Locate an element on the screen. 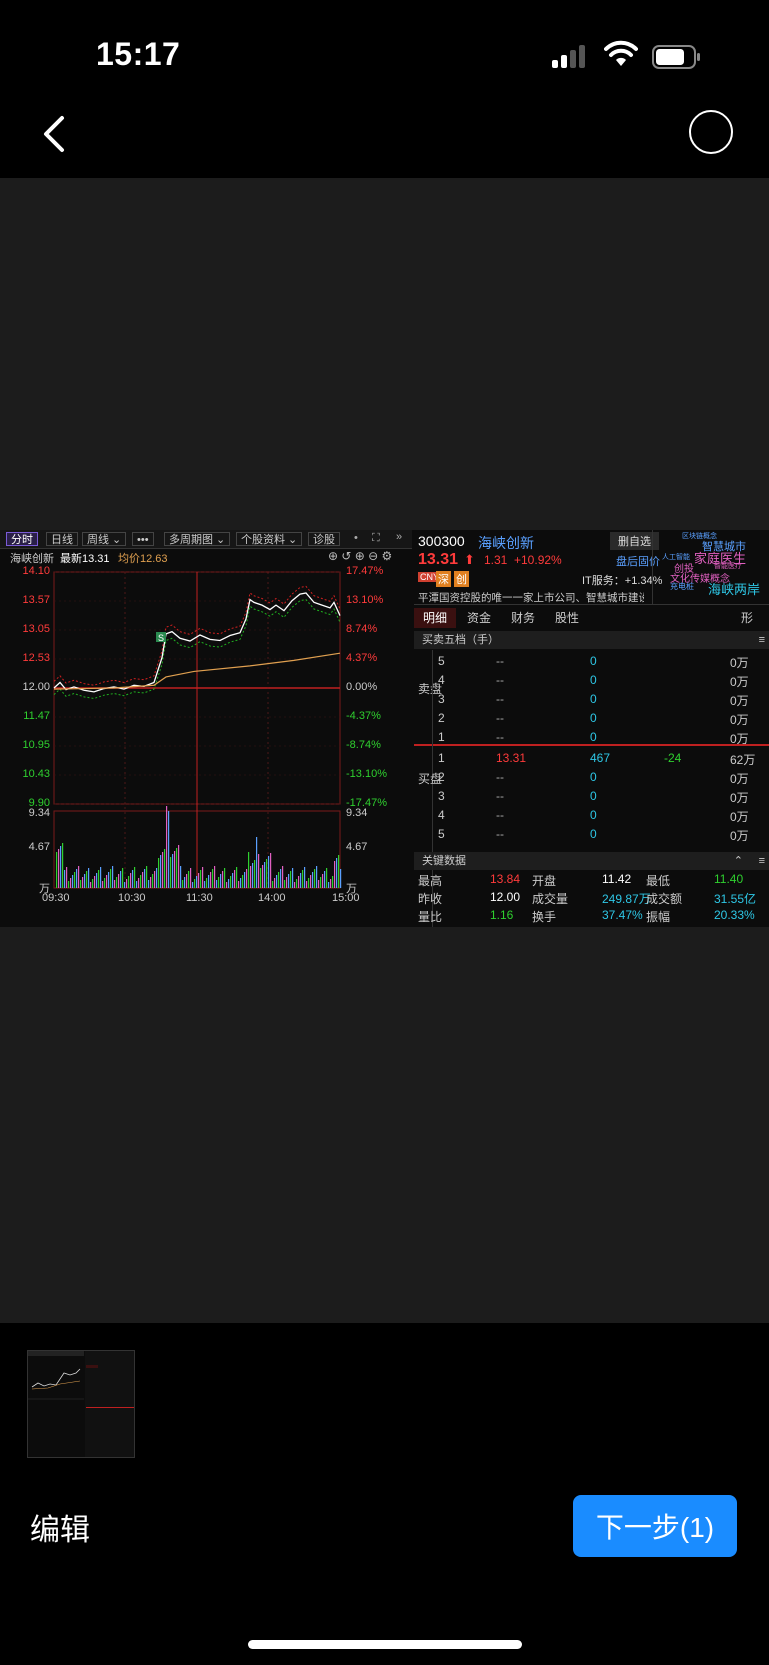 This screenshot has width=769, height=1665. multi-period-button: 多周期图 ⌄ is located at coordinates (197, 539).